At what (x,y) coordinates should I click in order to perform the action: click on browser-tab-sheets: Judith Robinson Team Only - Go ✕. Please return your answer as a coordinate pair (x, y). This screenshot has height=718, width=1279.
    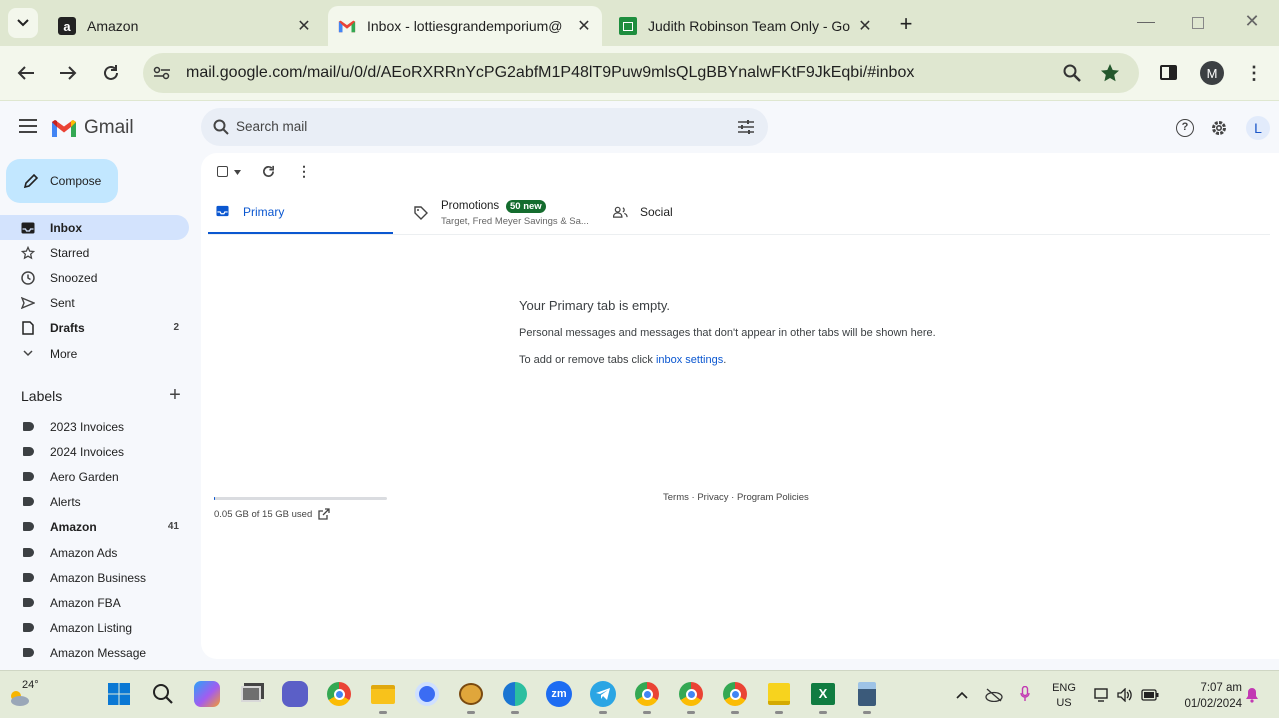
    Looking at the image, I should click on (745, 26).